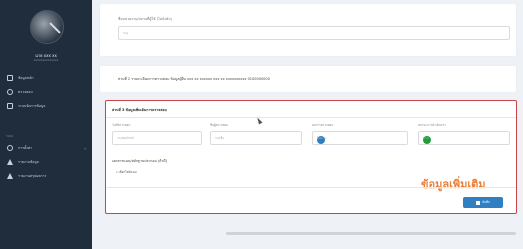  Describe the element at coordinates (121, 125) in the screenshot. I see `field-date-label: วันที่ตรวจสอบ` at that location.